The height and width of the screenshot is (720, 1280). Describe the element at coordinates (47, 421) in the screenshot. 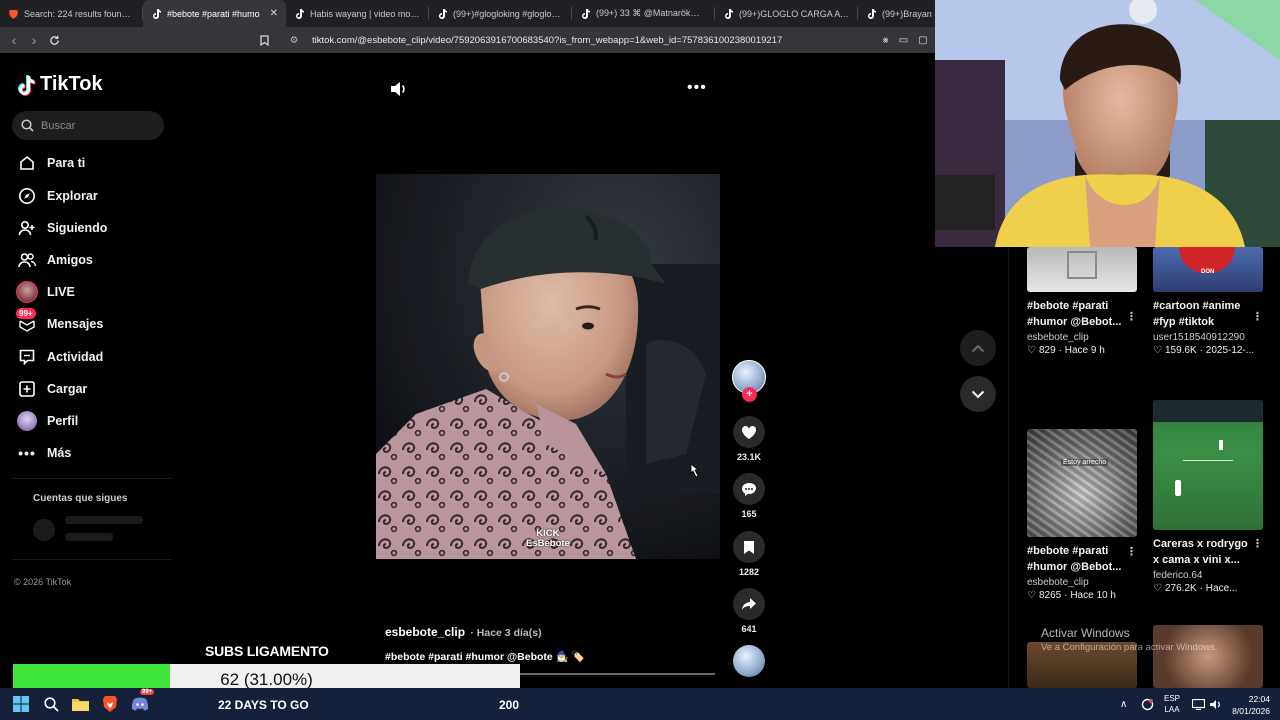

I see `sidebar-item-perfil: Perfil` at that location.